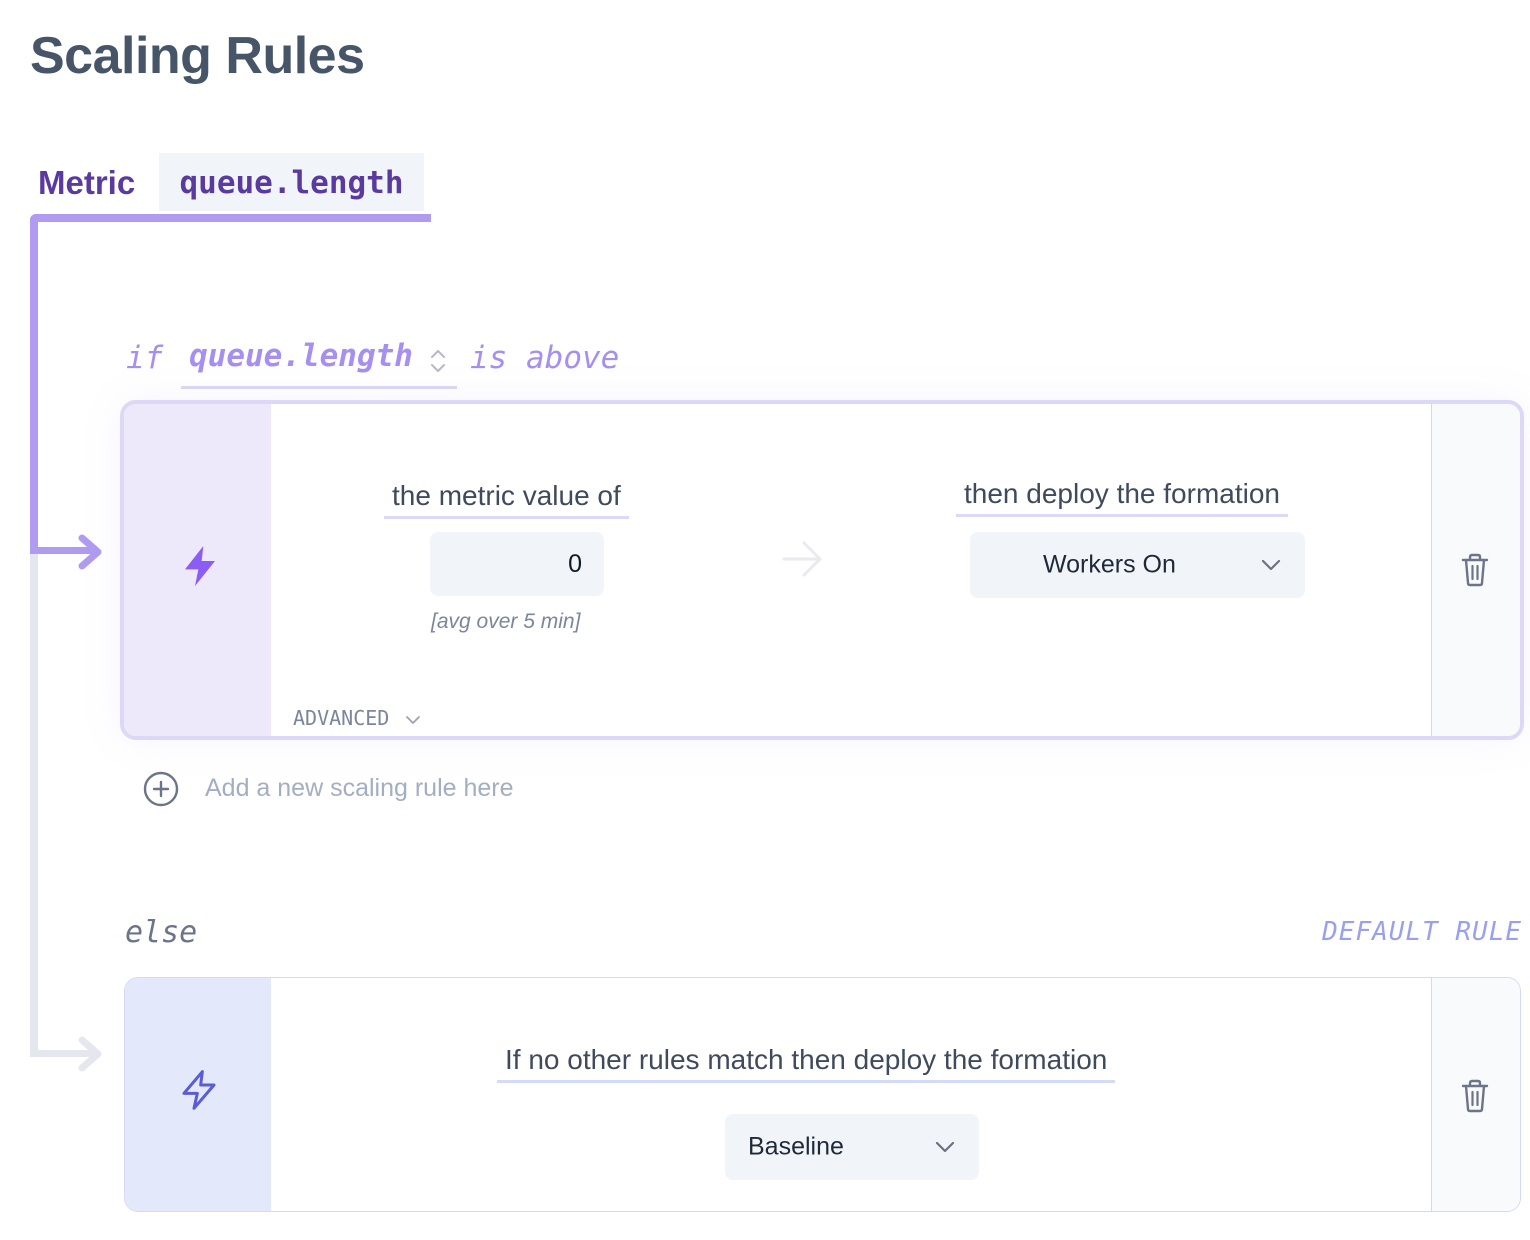  What do you see at coordinates (341, 718) in the screenshot?
I see `advanced-label: ADVANCED` at bounding box center [341, 718].